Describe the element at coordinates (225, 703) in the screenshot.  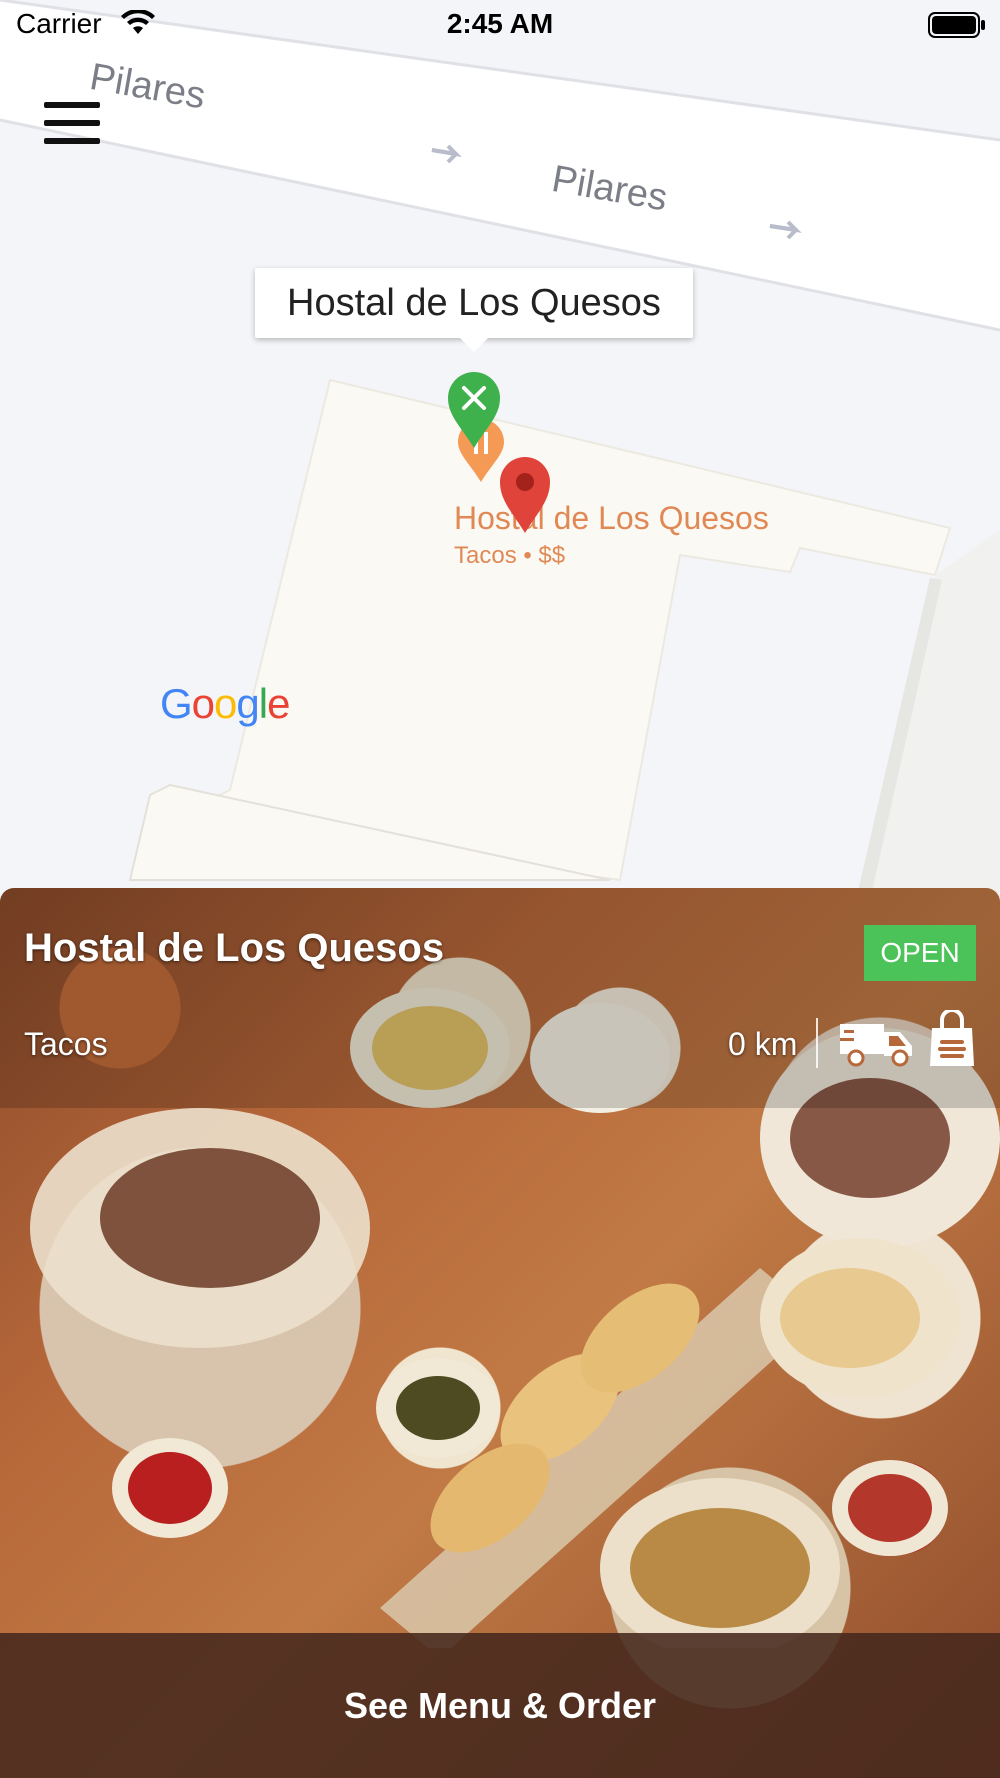
I see `google-logo: Google` at that location.